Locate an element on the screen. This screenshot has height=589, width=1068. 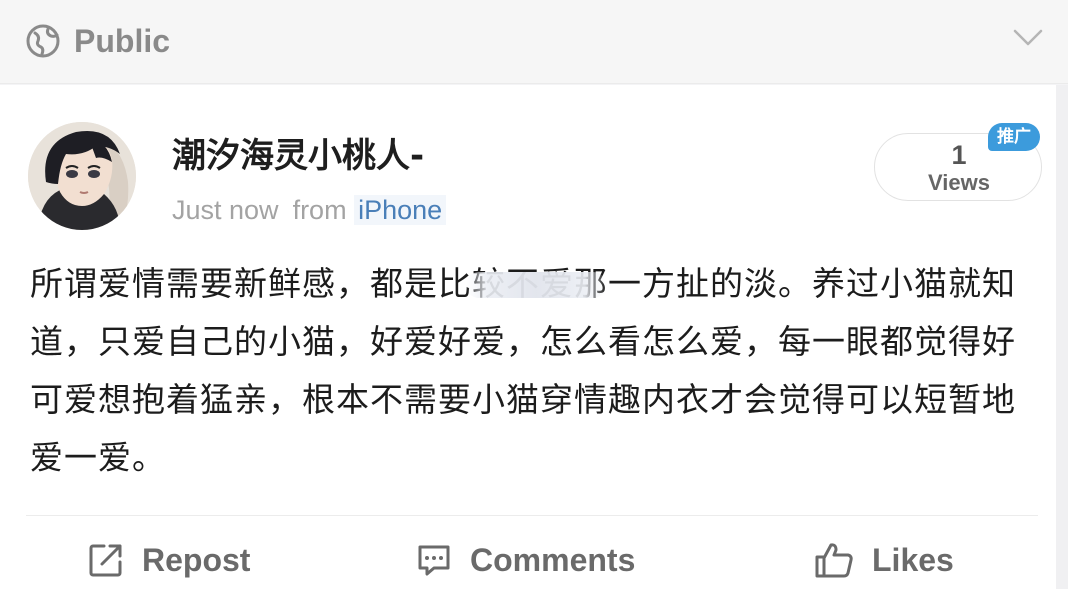
views-label: Views is located at coordinates (959, 182).